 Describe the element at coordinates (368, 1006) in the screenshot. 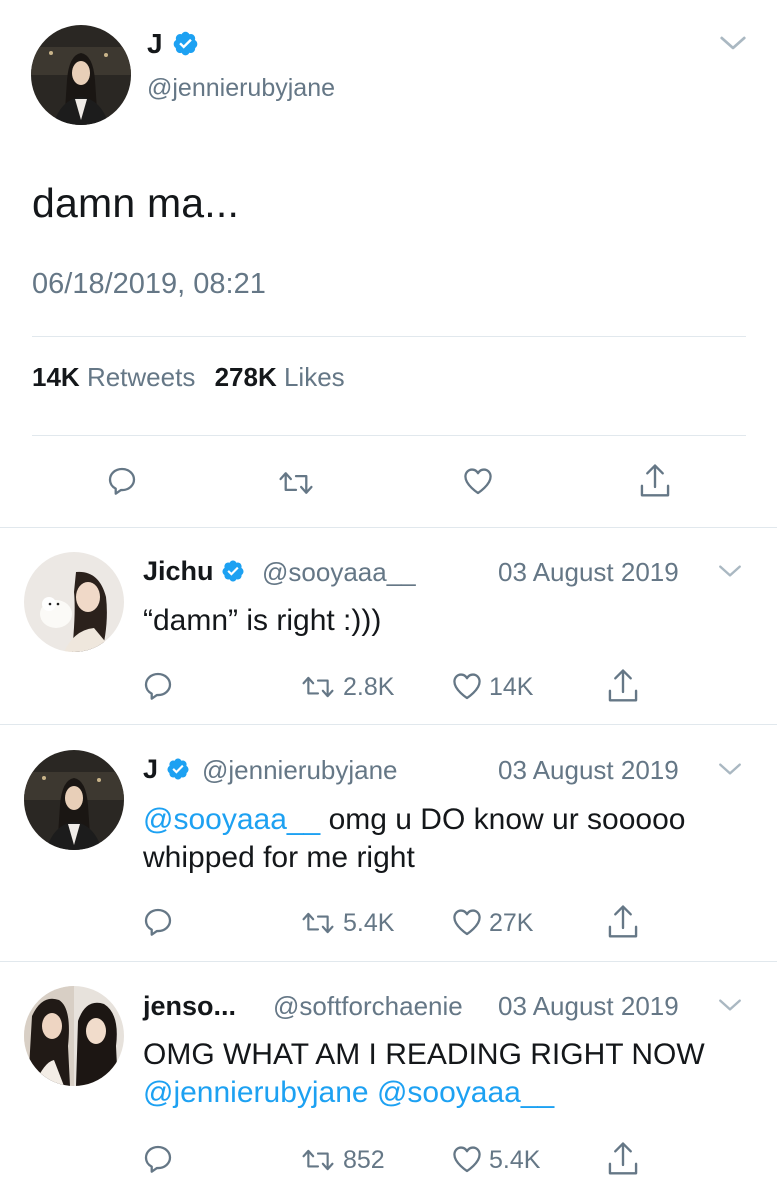

I see `reply-author-handle: @softforchaenie` at that location.